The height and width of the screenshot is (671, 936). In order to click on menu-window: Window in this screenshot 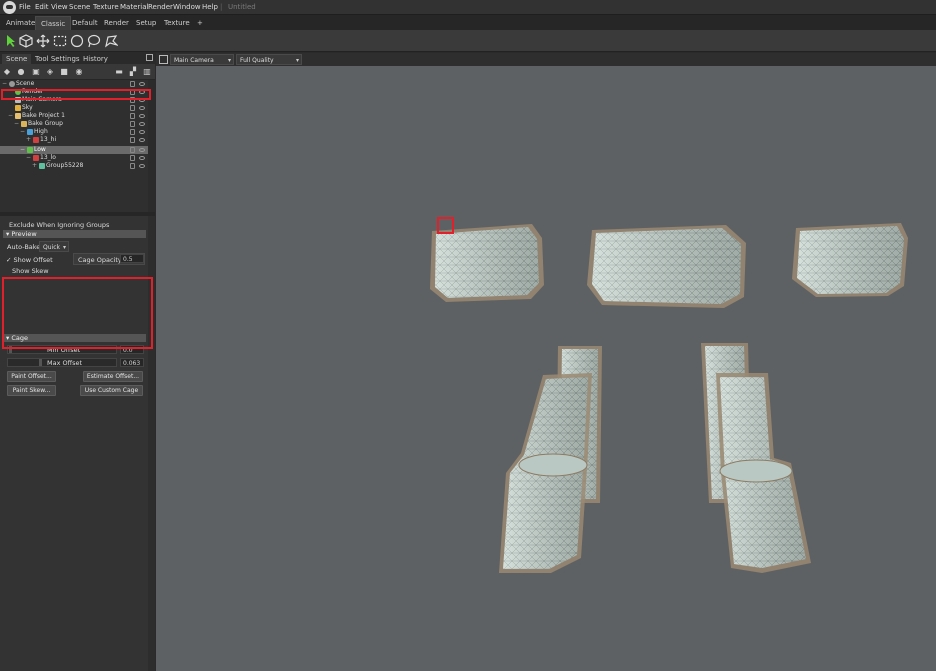, I will do `click(187, 7)`.